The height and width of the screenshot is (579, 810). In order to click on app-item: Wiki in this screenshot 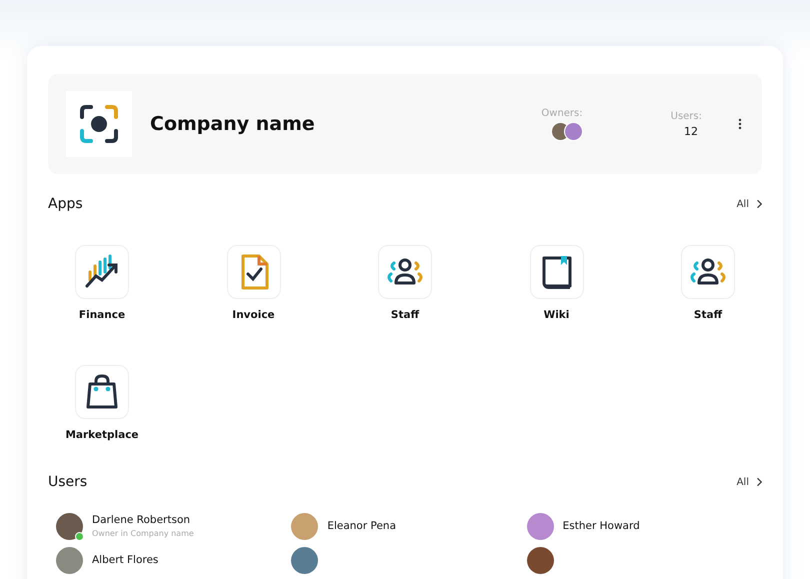, I will do `click(556, 283)`.